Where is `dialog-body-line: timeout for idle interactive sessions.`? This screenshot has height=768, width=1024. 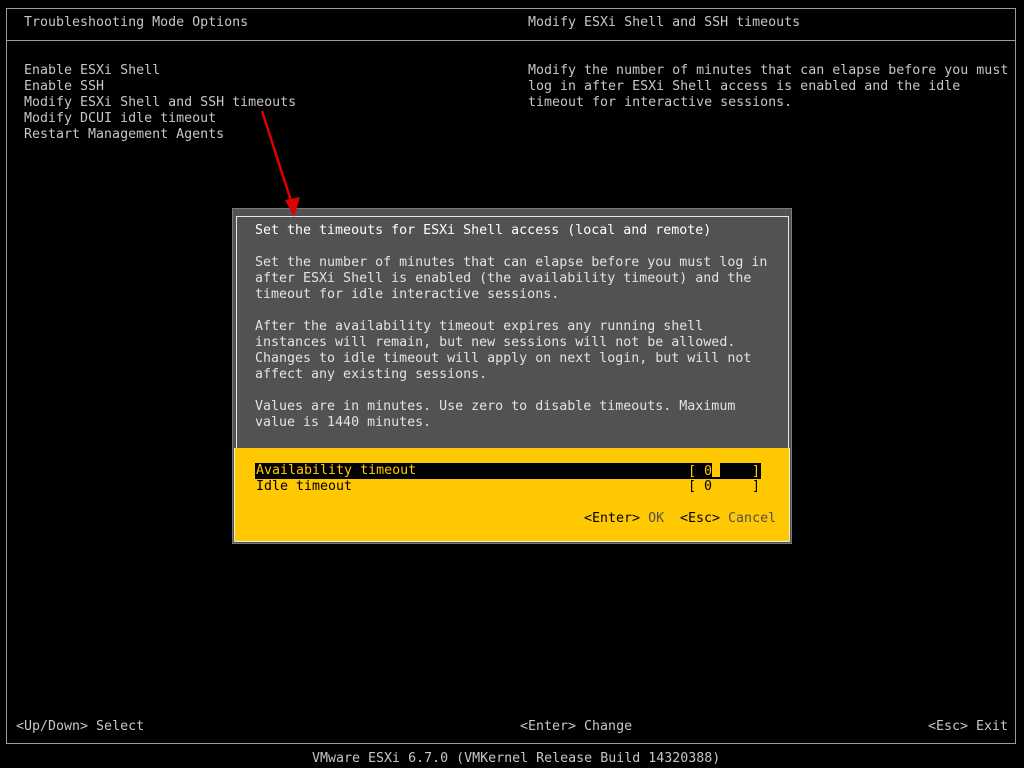
dialog-body-line: timeout for idle interactive sessions. is located at coordinates (407, 294).